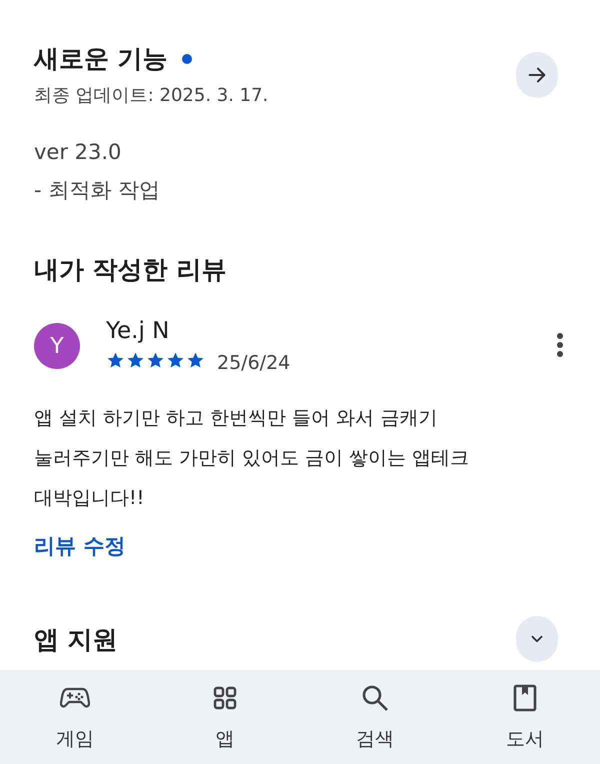 The height and width of the screenshot is (764, 600). Describe the element at coordinates (525, 698) in the screenshot. I see `bookmark-book-icon` at that location.